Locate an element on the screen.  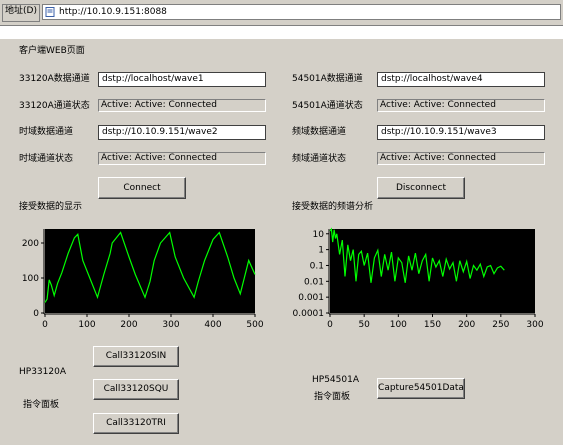
time-domain-chart: 0 100 200 300 400 500 0 100 200 is located at coordinates (143, 279).